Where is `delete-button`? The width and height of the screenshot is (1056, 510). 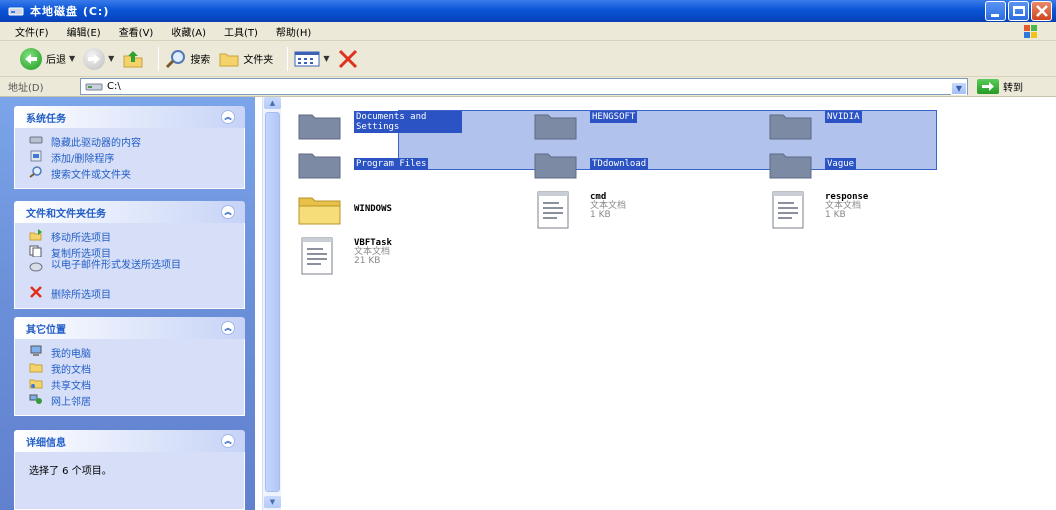 delete-button is located at coordinates (348, 59).